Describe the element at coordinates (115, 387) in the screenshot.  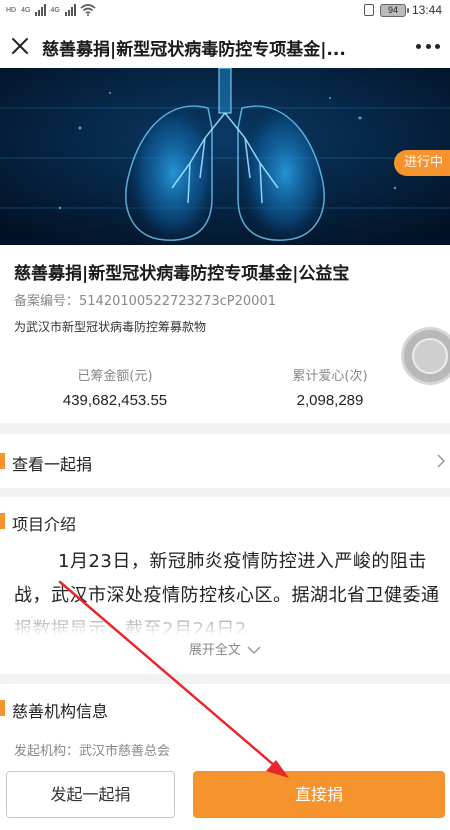
I see `raised-amount-stat: 已筹金额(元) 439,682,453.55` at that location.